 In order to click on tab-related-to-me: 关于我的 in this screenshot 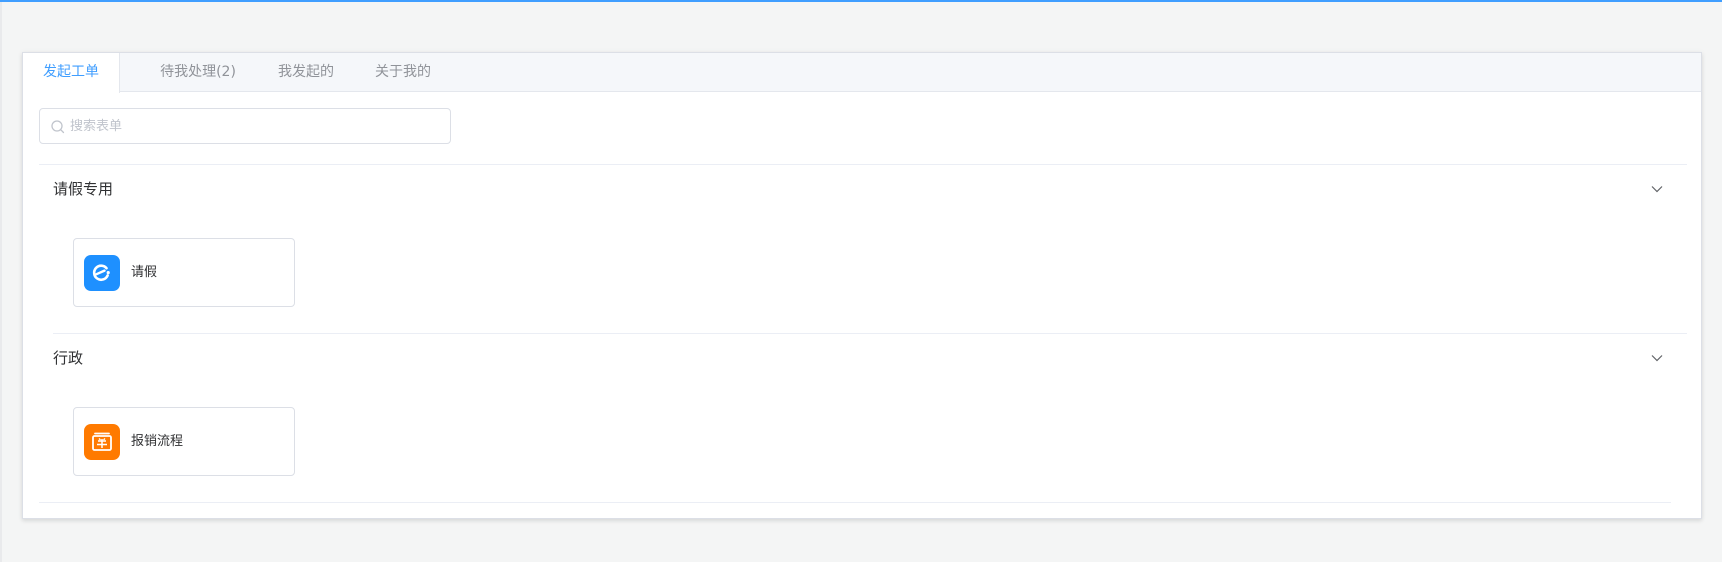, I will do `click(403, 72)`.